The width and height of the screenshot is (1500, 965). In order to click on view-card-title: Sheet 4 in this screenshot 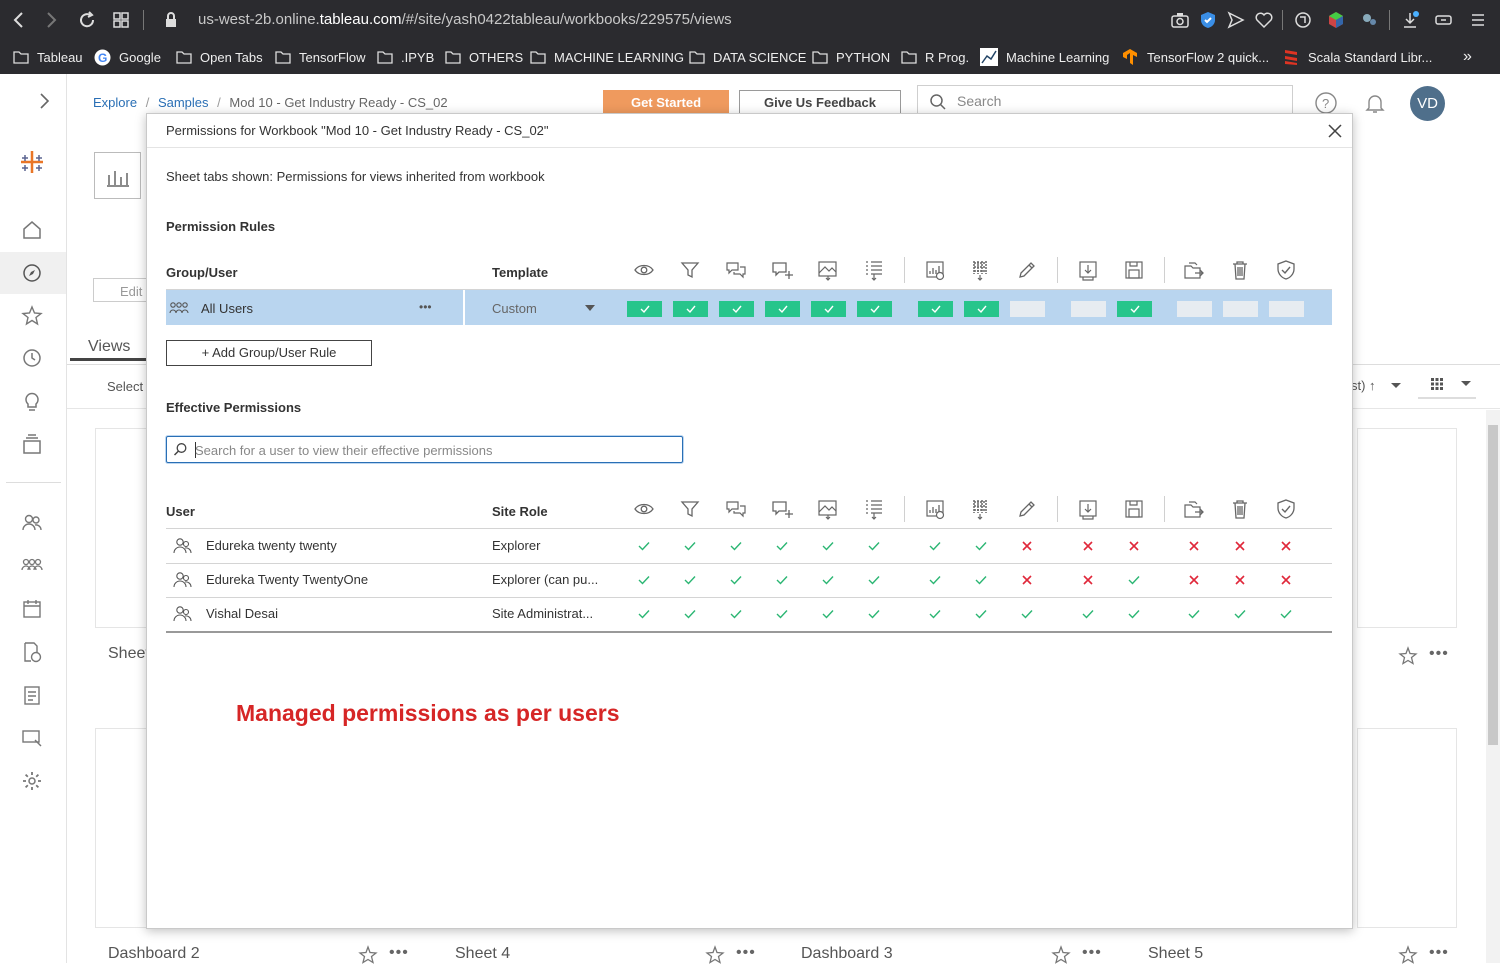, I will do `click(482, 954)`.